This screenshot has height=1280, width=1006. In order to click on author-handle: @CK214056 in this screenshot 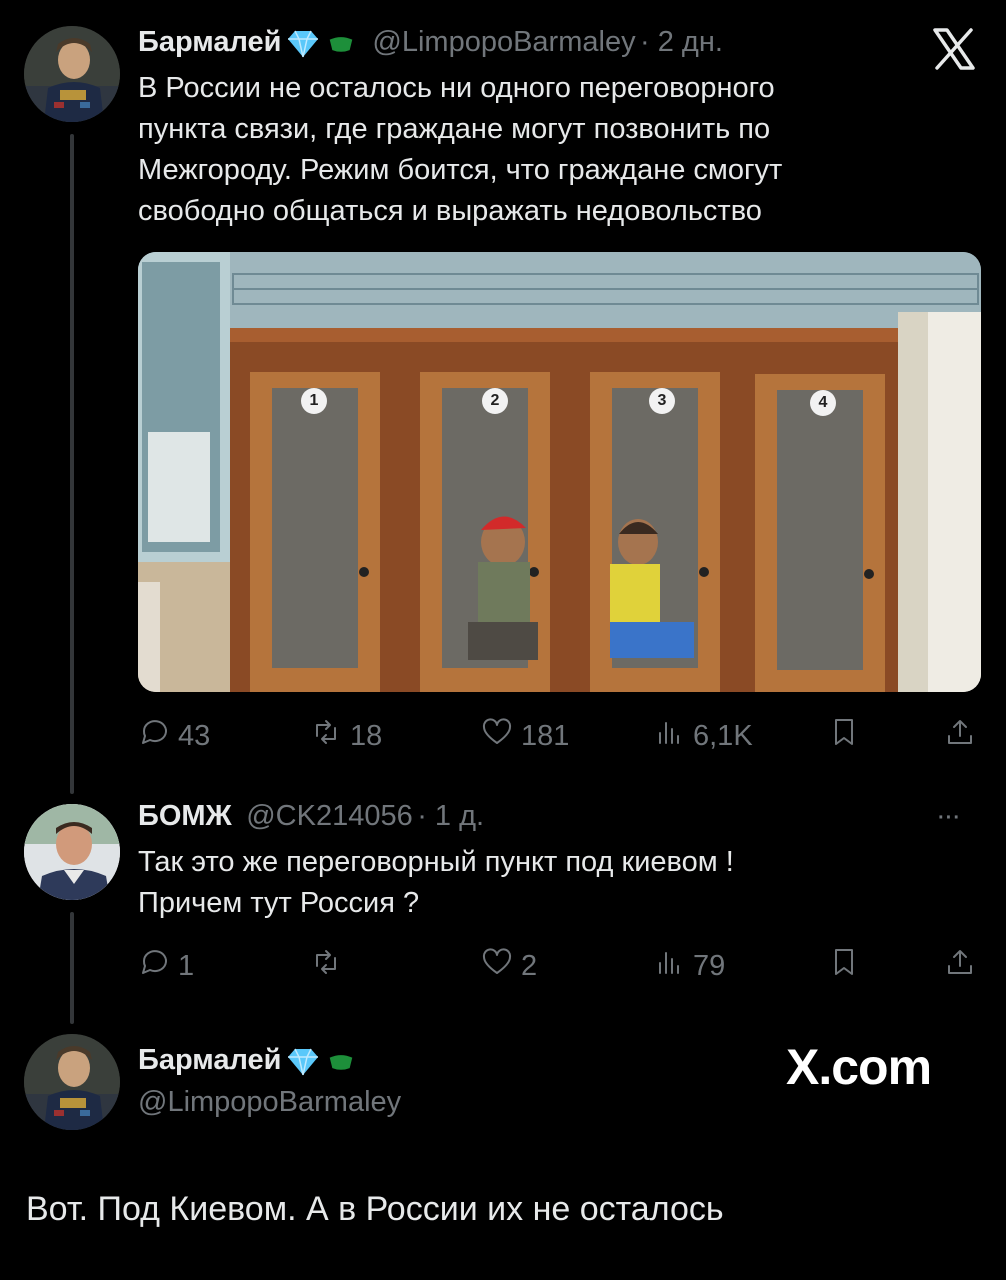, I will do `click(329, 816)`.